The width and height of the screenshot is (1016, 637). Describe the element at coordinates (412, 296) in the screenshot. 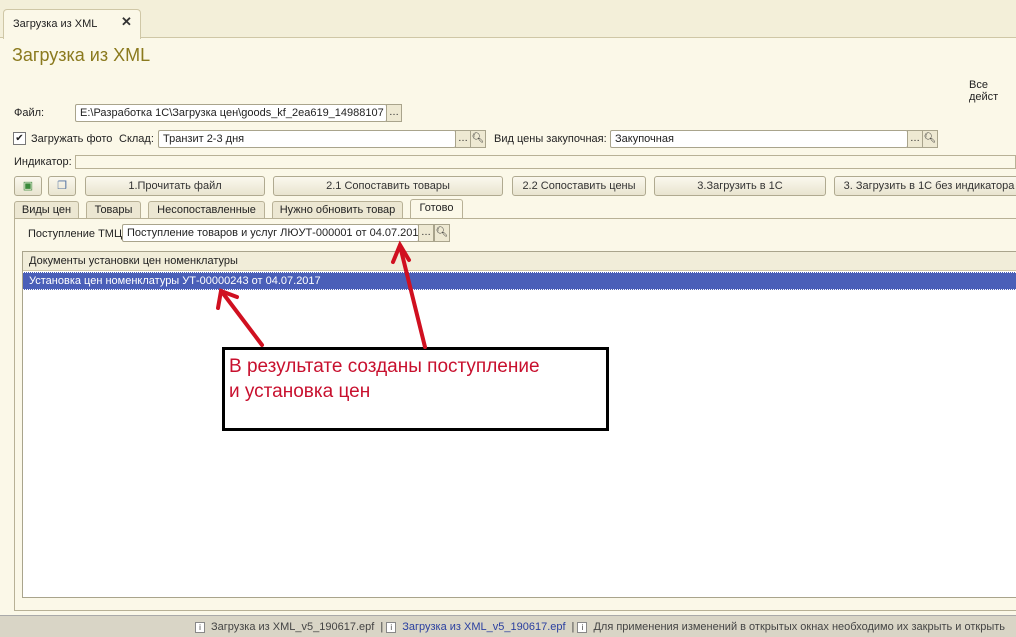

I see `arrow-to-receipt` at that location.